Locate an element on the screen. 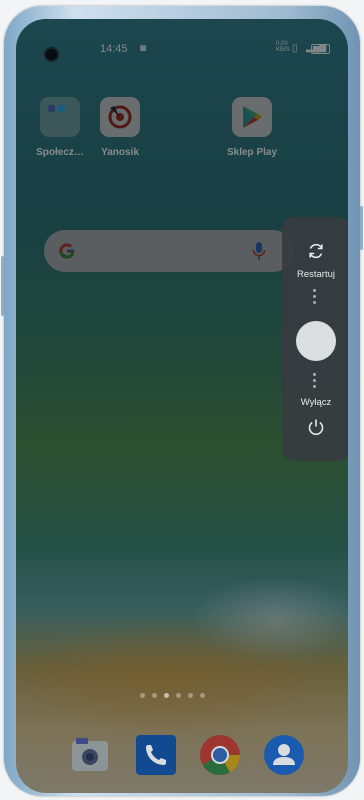 Image resolution: width=364 pixels, height=800 pixels. power-side-button is located at coordinates (361, 228).